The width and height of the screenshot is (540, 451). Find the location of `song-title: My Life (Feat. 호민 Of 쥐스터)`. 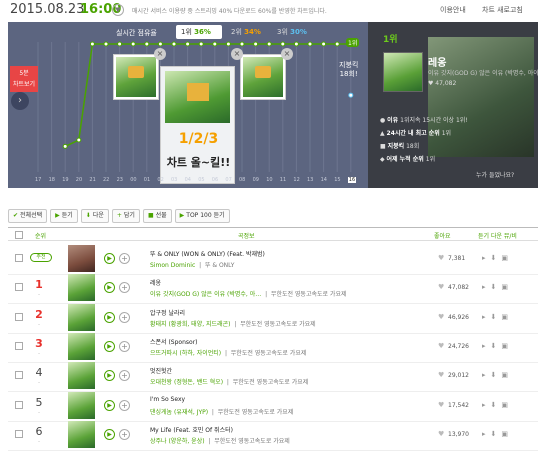

song-title: My Life (Feat. 호민 Of 쥐스터) is located at coordinates (191, 429).